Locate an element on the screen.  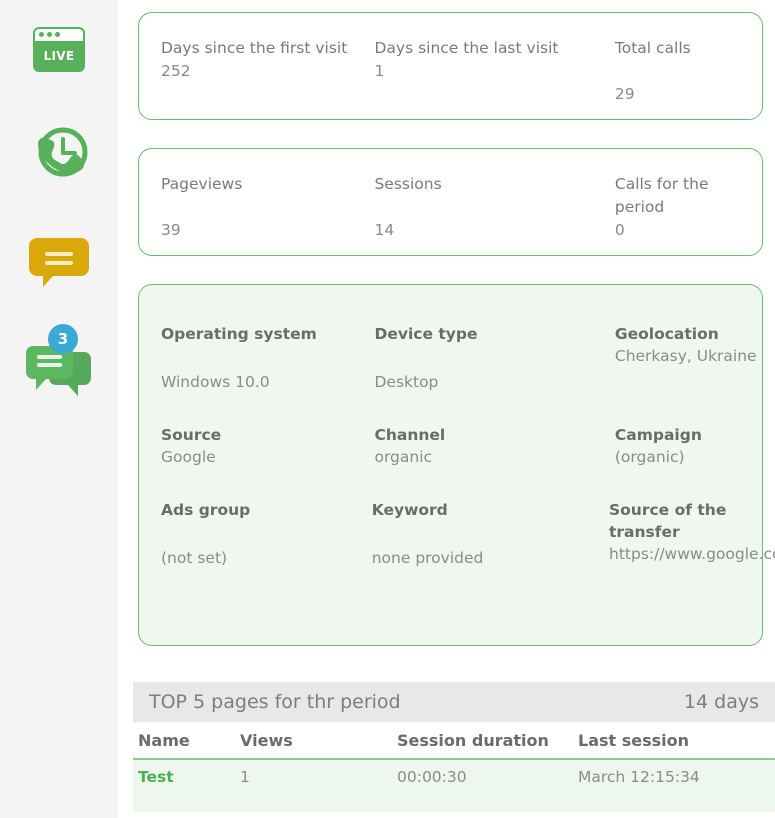
info-label: Device type is located at coordinates (426, 334).